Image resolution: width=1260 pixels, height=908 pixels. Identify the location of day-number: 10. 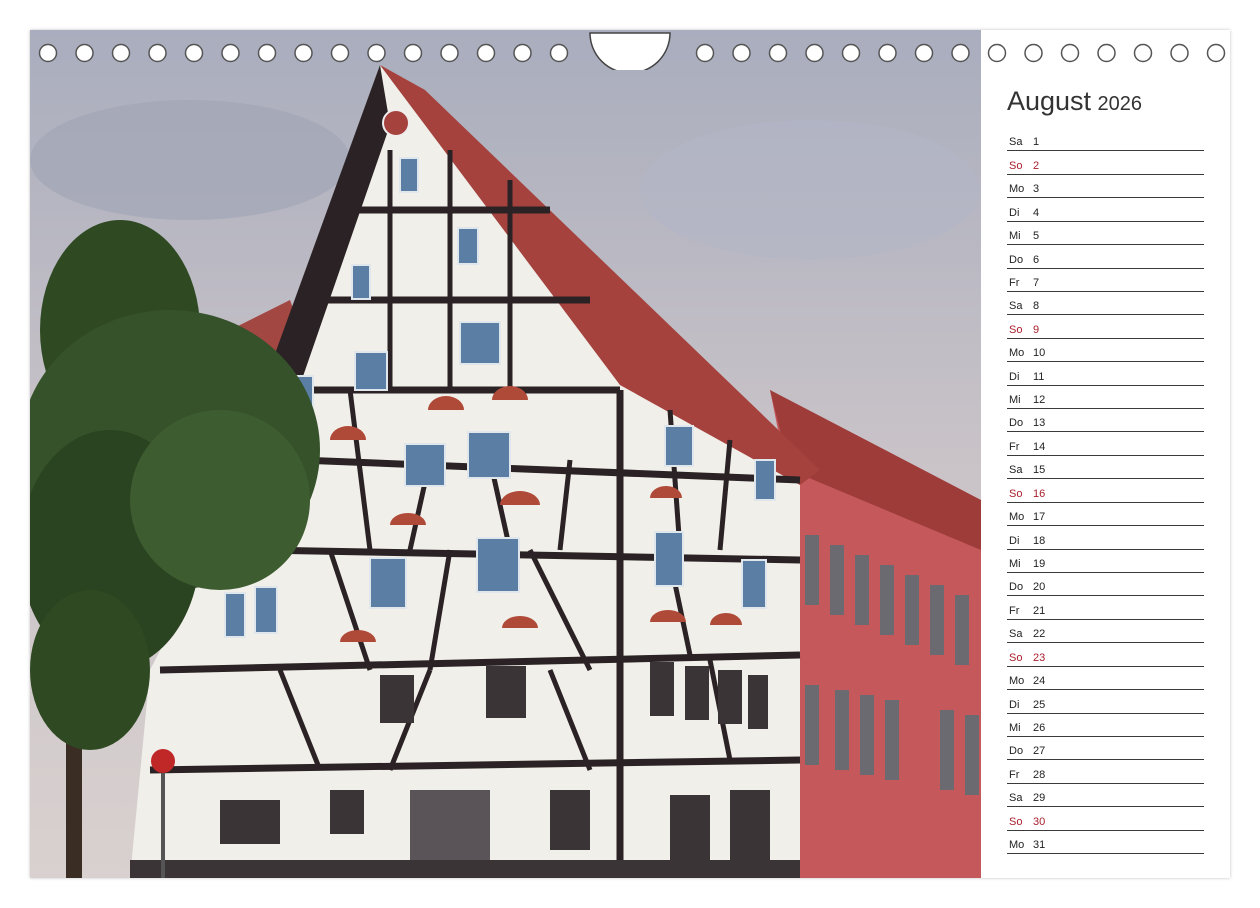
(1039, 353).